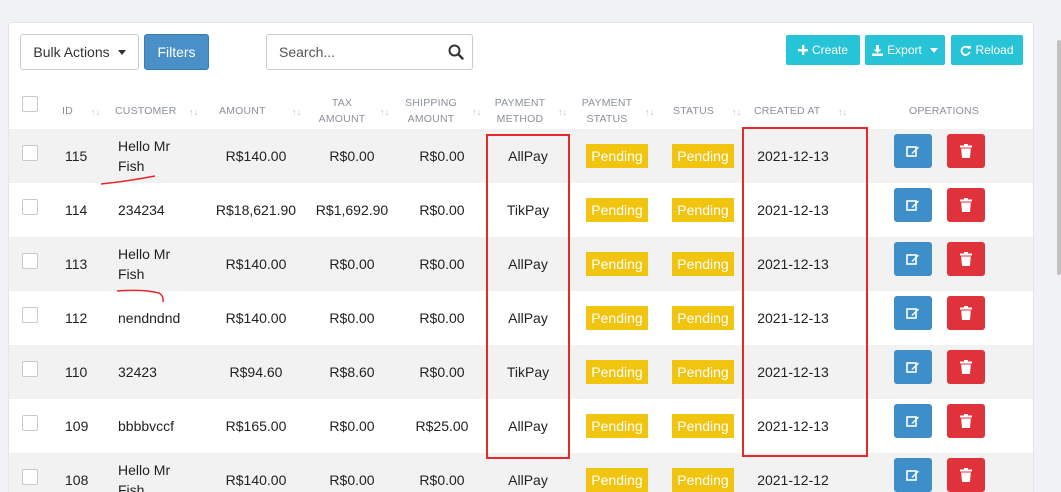 The image size is (1061, 492). I want to click on export-button: Export, so click(905, 50).